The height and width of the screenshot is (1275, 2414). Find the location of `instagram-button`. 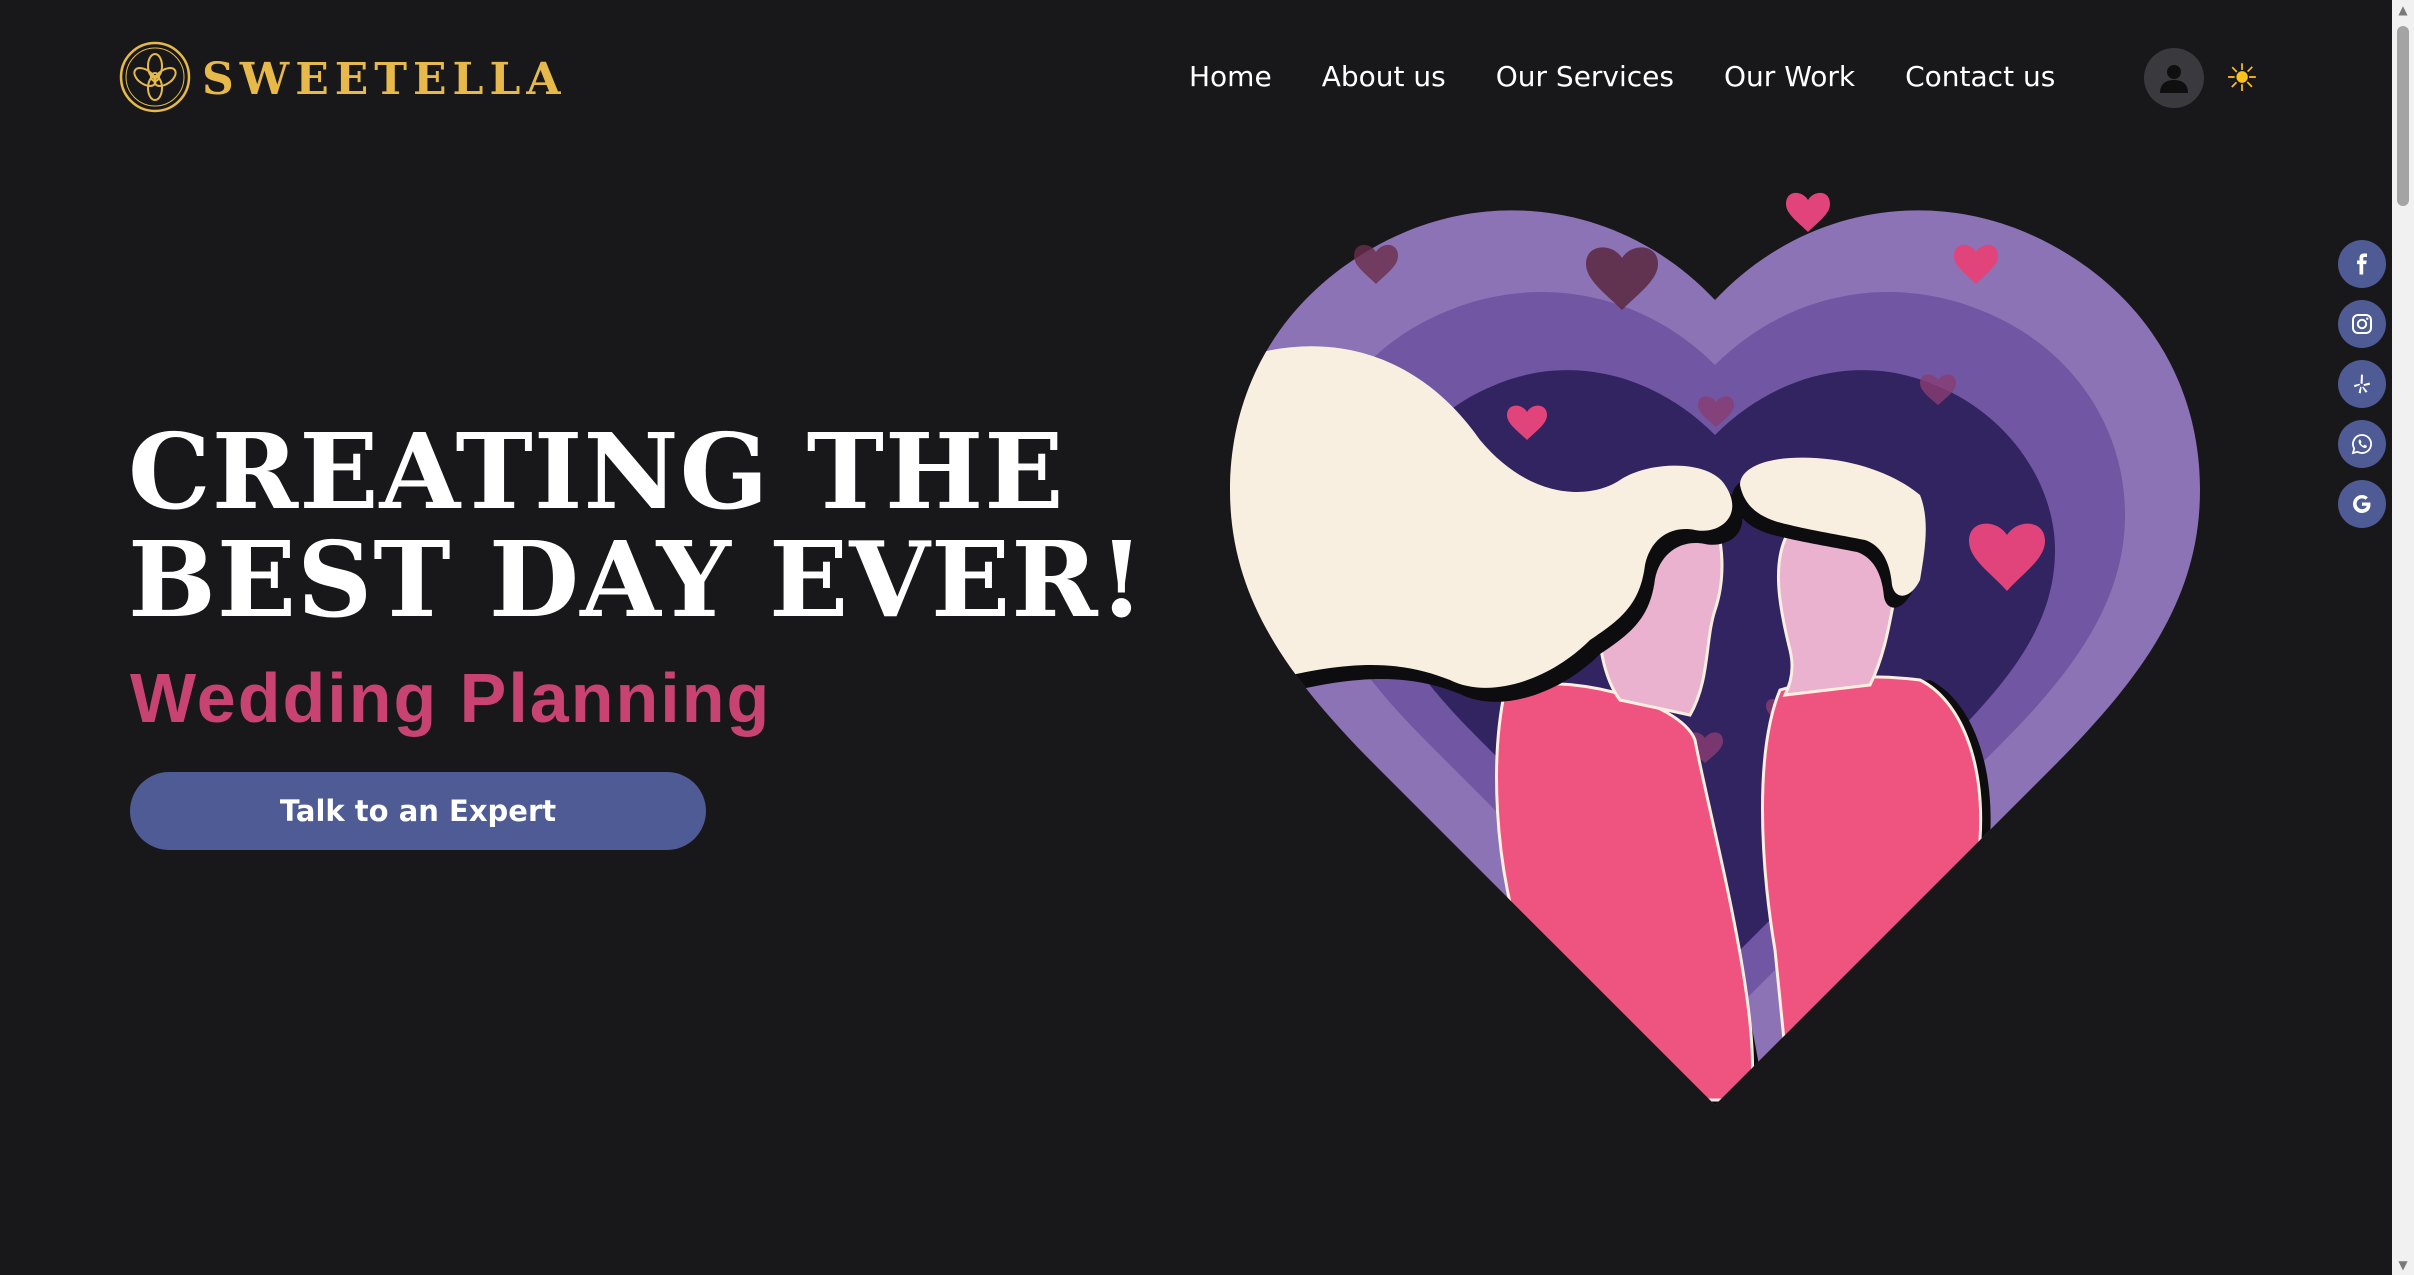

instagram-button is located at coordinates (2362, 324).